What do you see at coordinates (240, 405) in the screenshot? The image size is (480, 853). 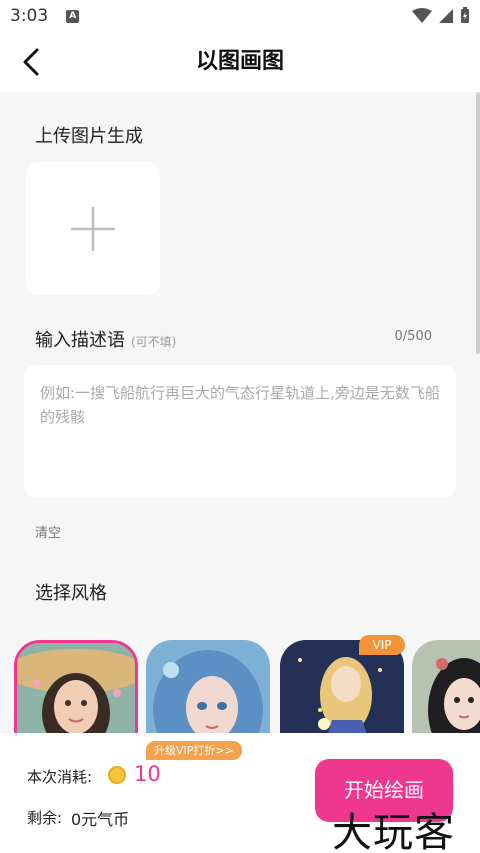 I see `description-placeholder: 例如:一搜飞船航行再巨大的气态行星轨道上,旁边是无数飞船的残骸` at bounding box center [240, 405].